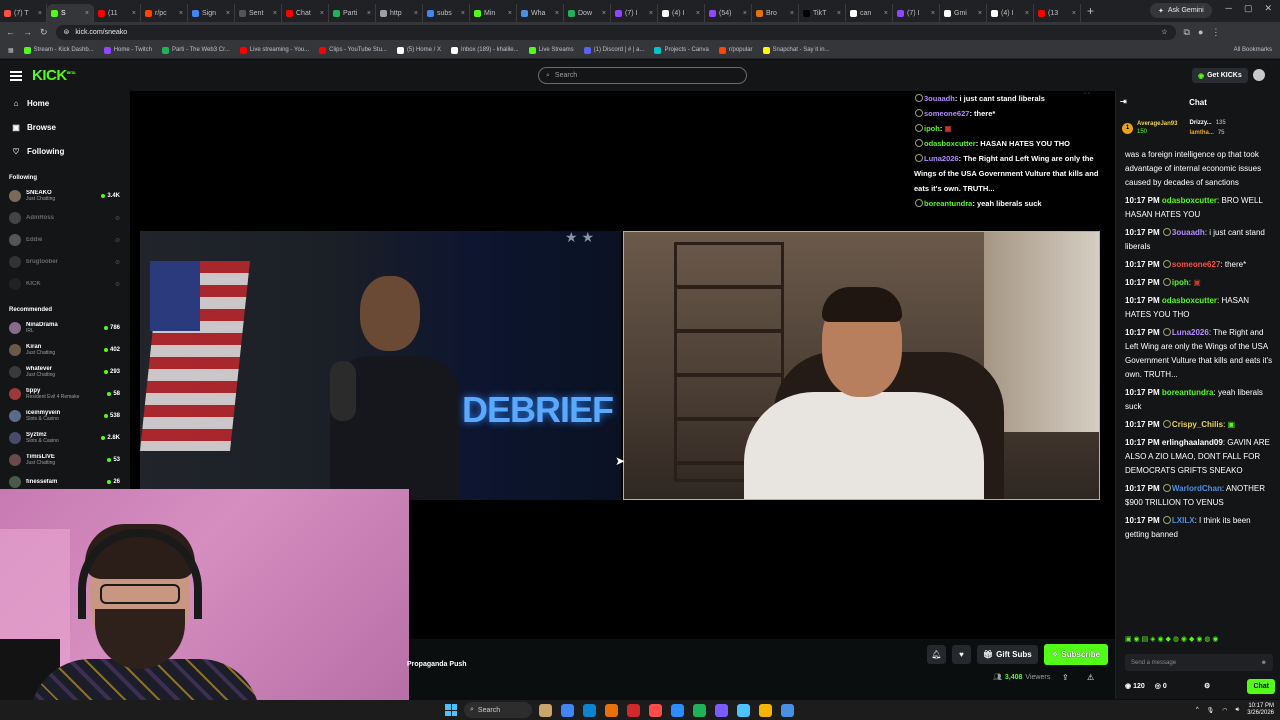 Image resolution: width=1280 pixels, height=720 pixels. What do you see at coordinates (54, 75) in the screenshot?
I see `kick-logo: KICKBETA` at bounding box center [54, 75].